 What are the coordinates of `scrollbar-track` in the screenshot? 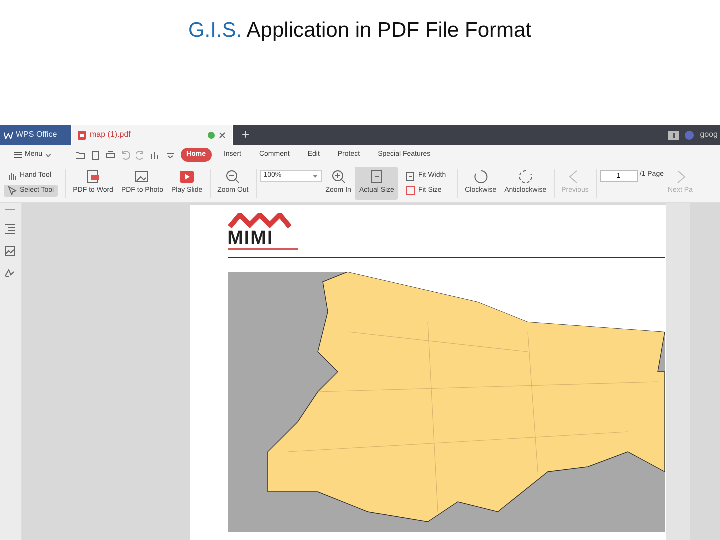 It's located at (678, 371).